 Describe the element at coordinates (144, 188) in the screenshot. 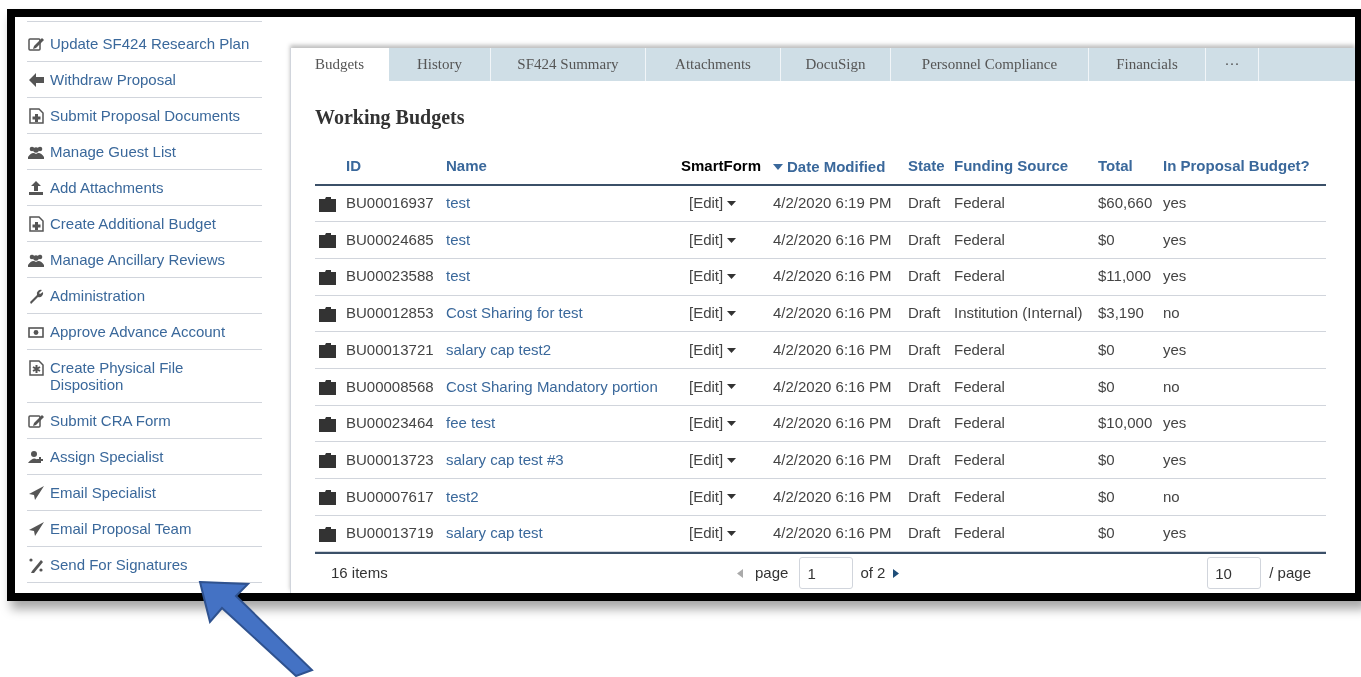

I see `sidebar-item: Add Attachments` at that location.